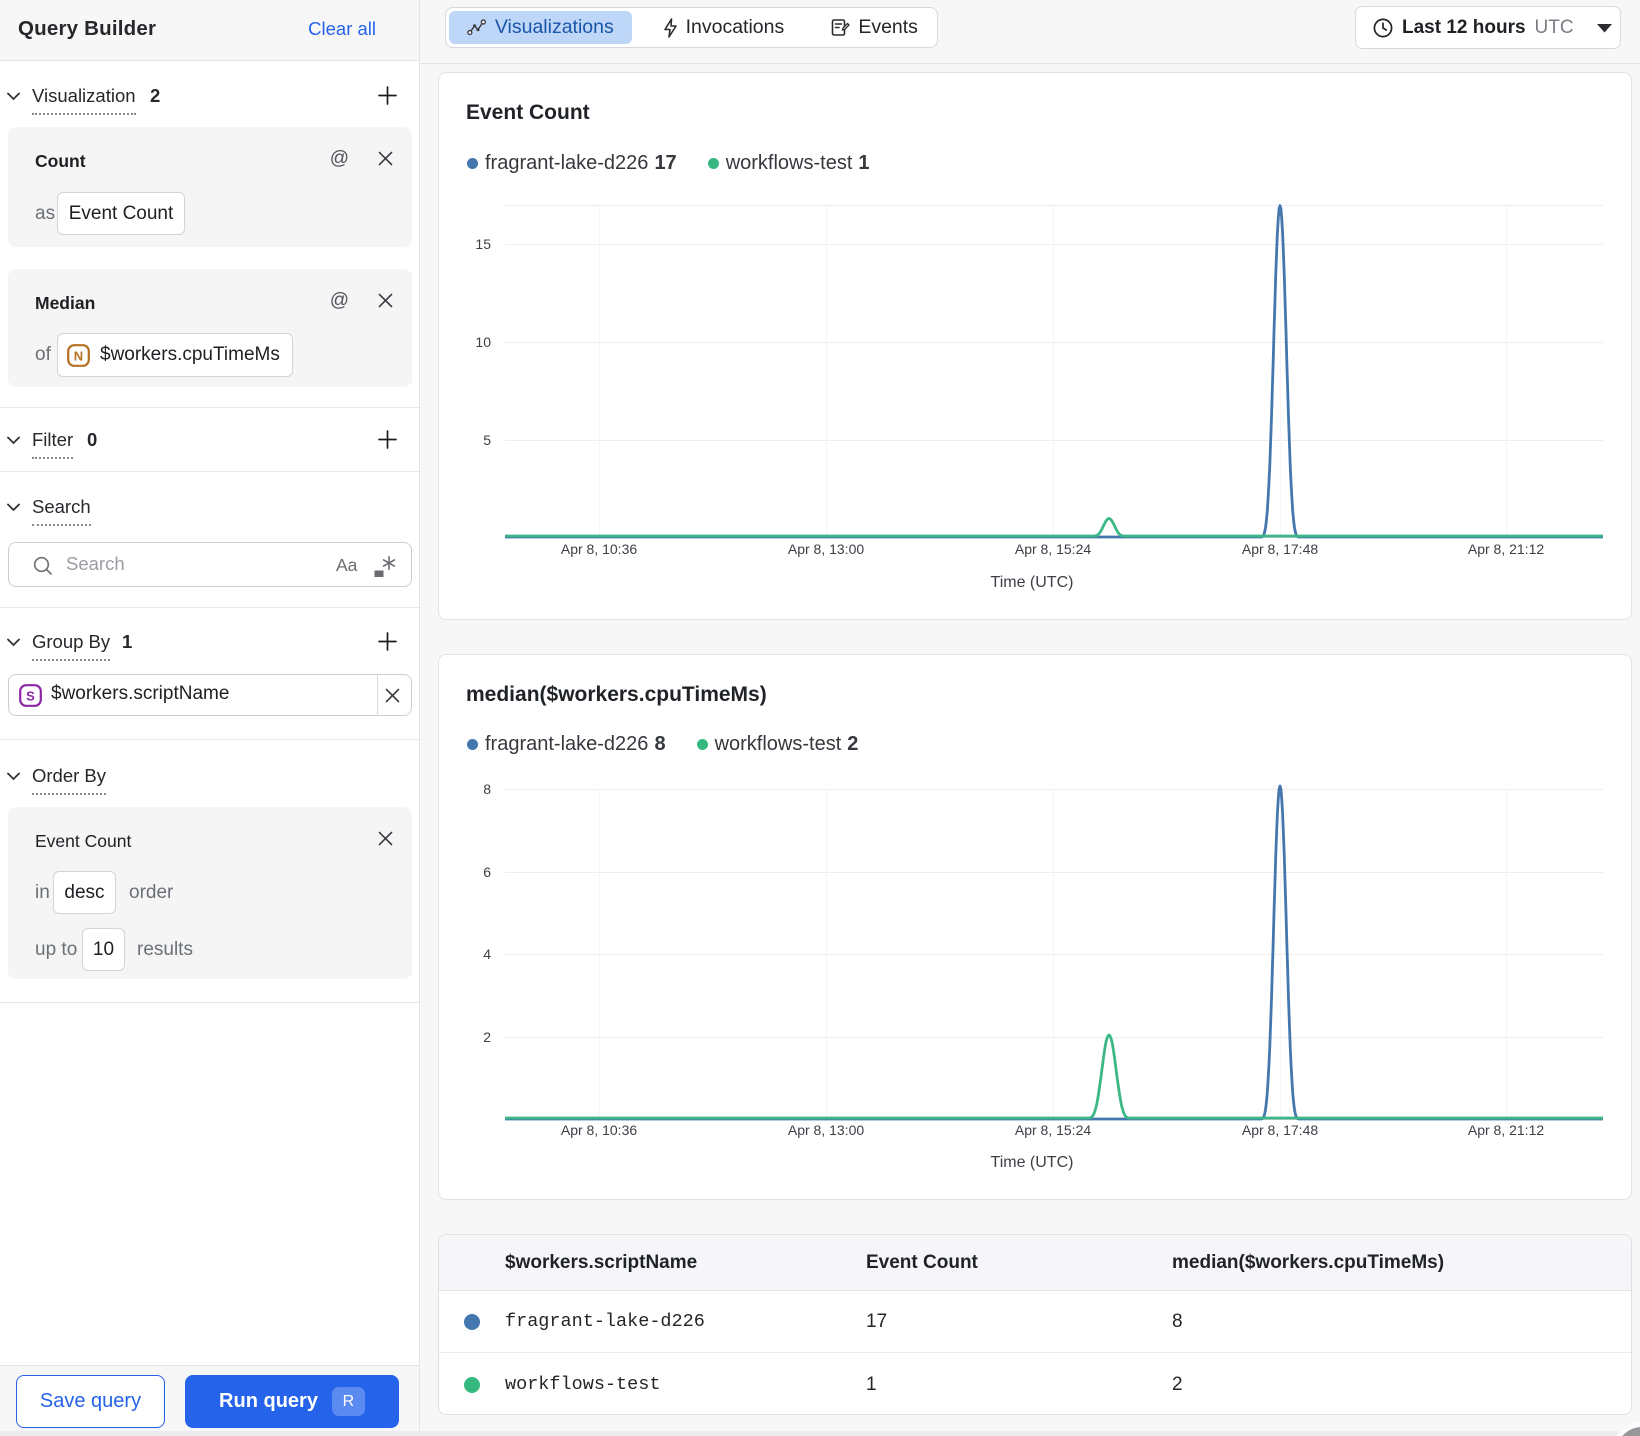  I want to click on svg-text: 10, so click(483, 342).